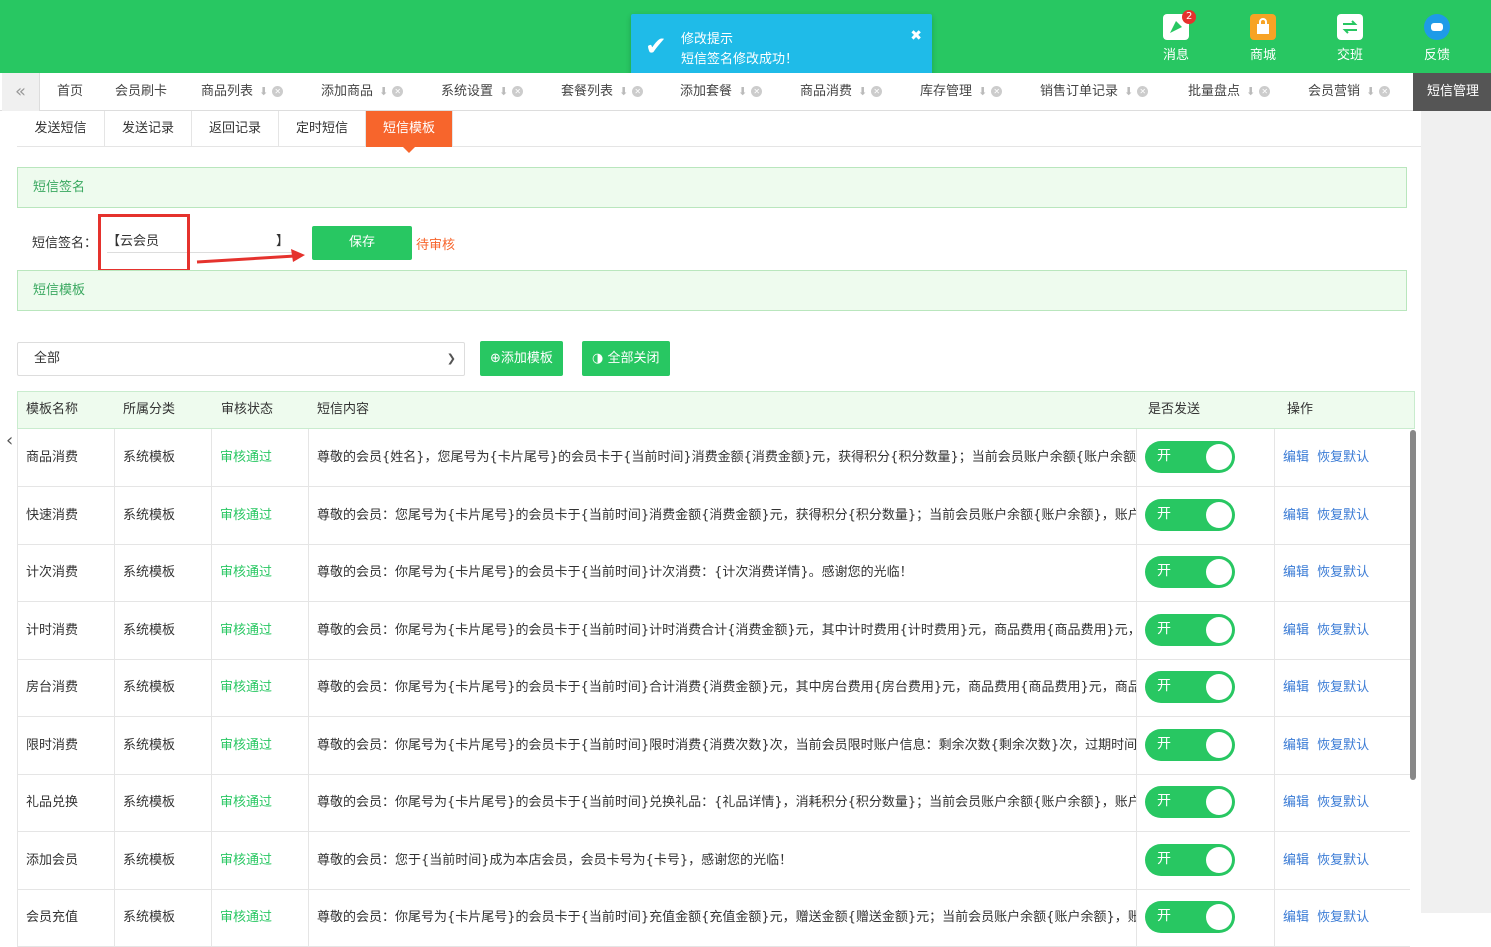  I want to click on tab-member-marketing: 会员营销 ⬇ ✕, so click(1349, 92).